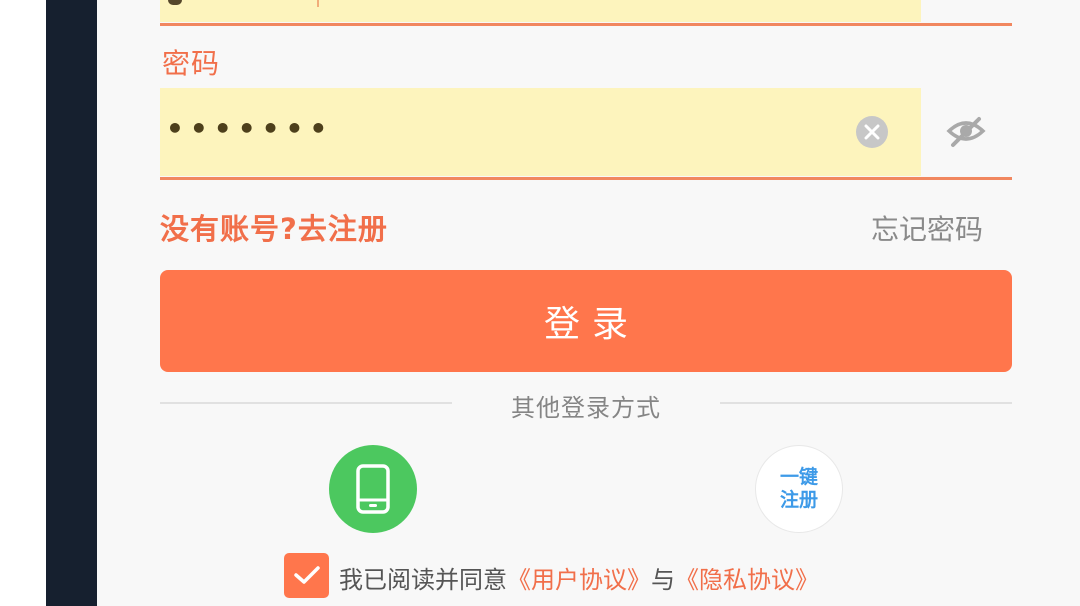  I want to click on checkmark-icon, so click(307, 575).